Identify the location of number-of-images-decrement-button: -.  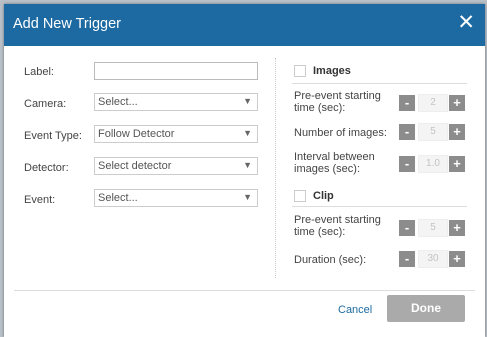
(407, 132).